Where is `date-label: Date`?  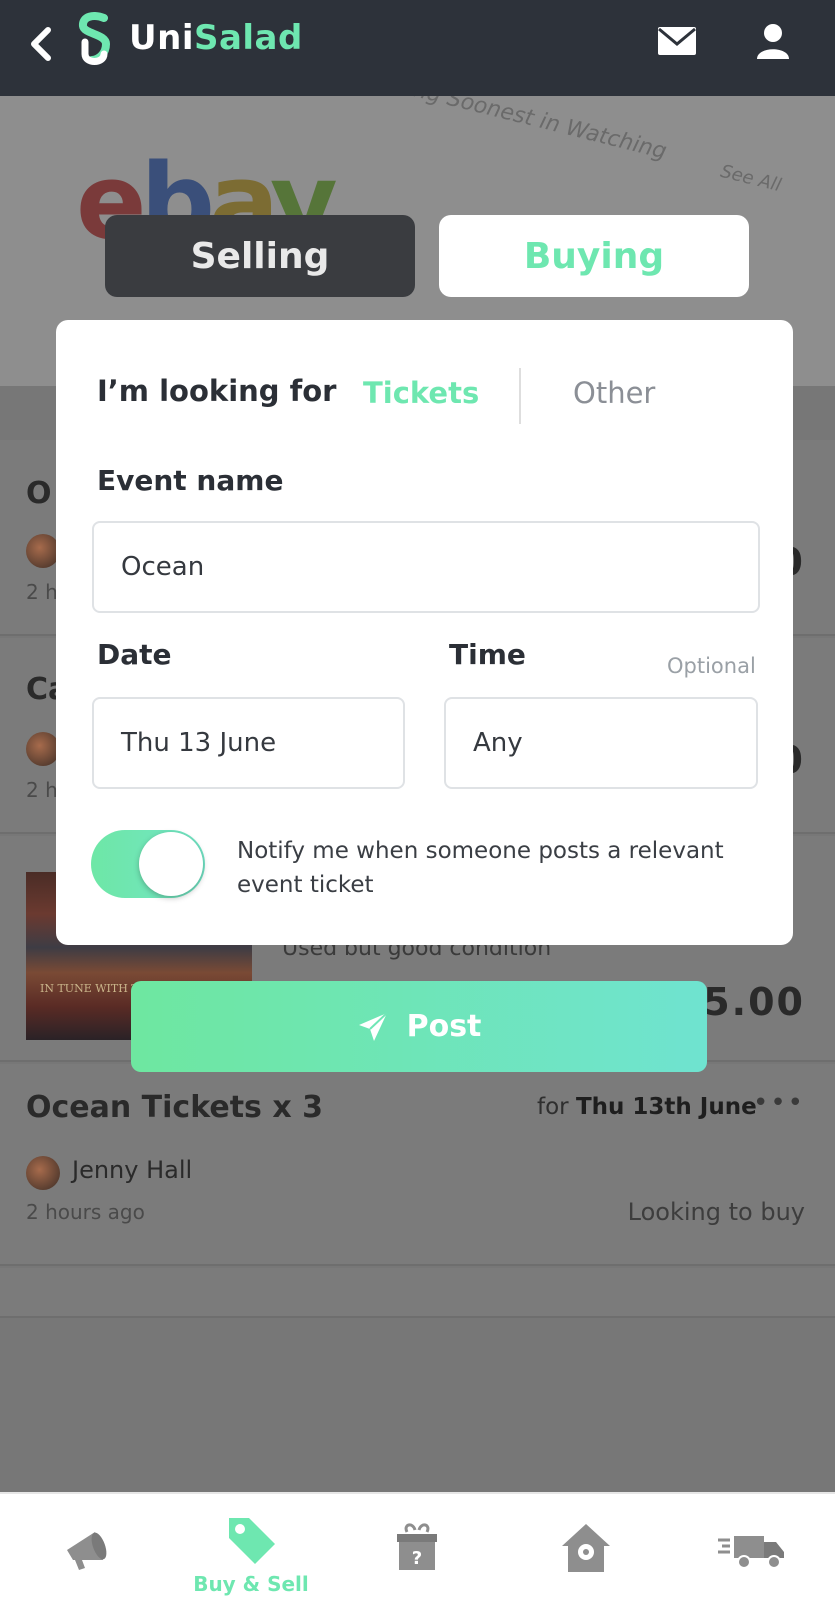
date-label: Date is located at coordinates (134, 654).